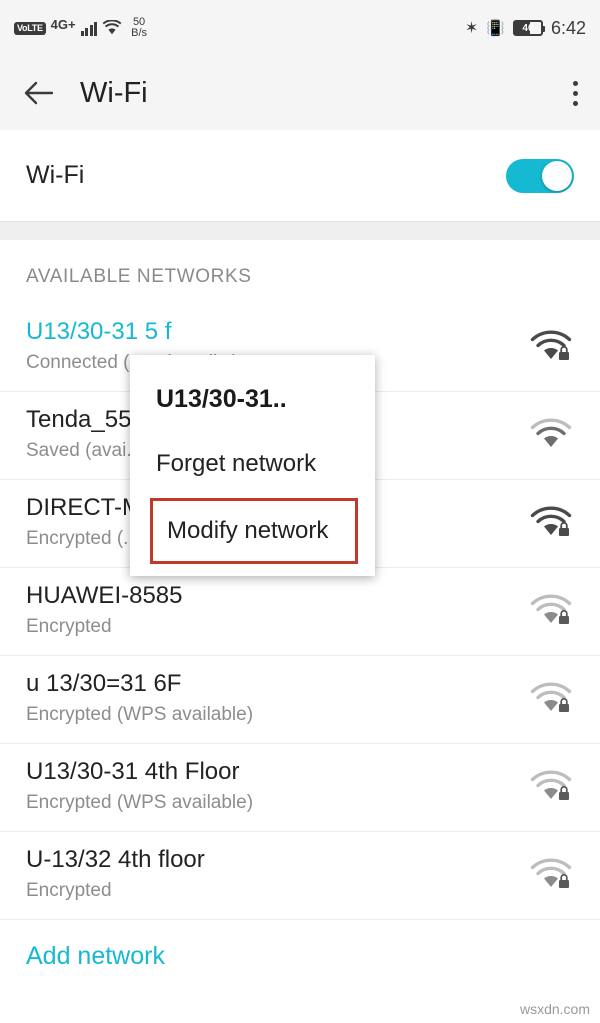  I want to click on network-info: U-13/32 4th floor Encrypted, so click(115, 874).